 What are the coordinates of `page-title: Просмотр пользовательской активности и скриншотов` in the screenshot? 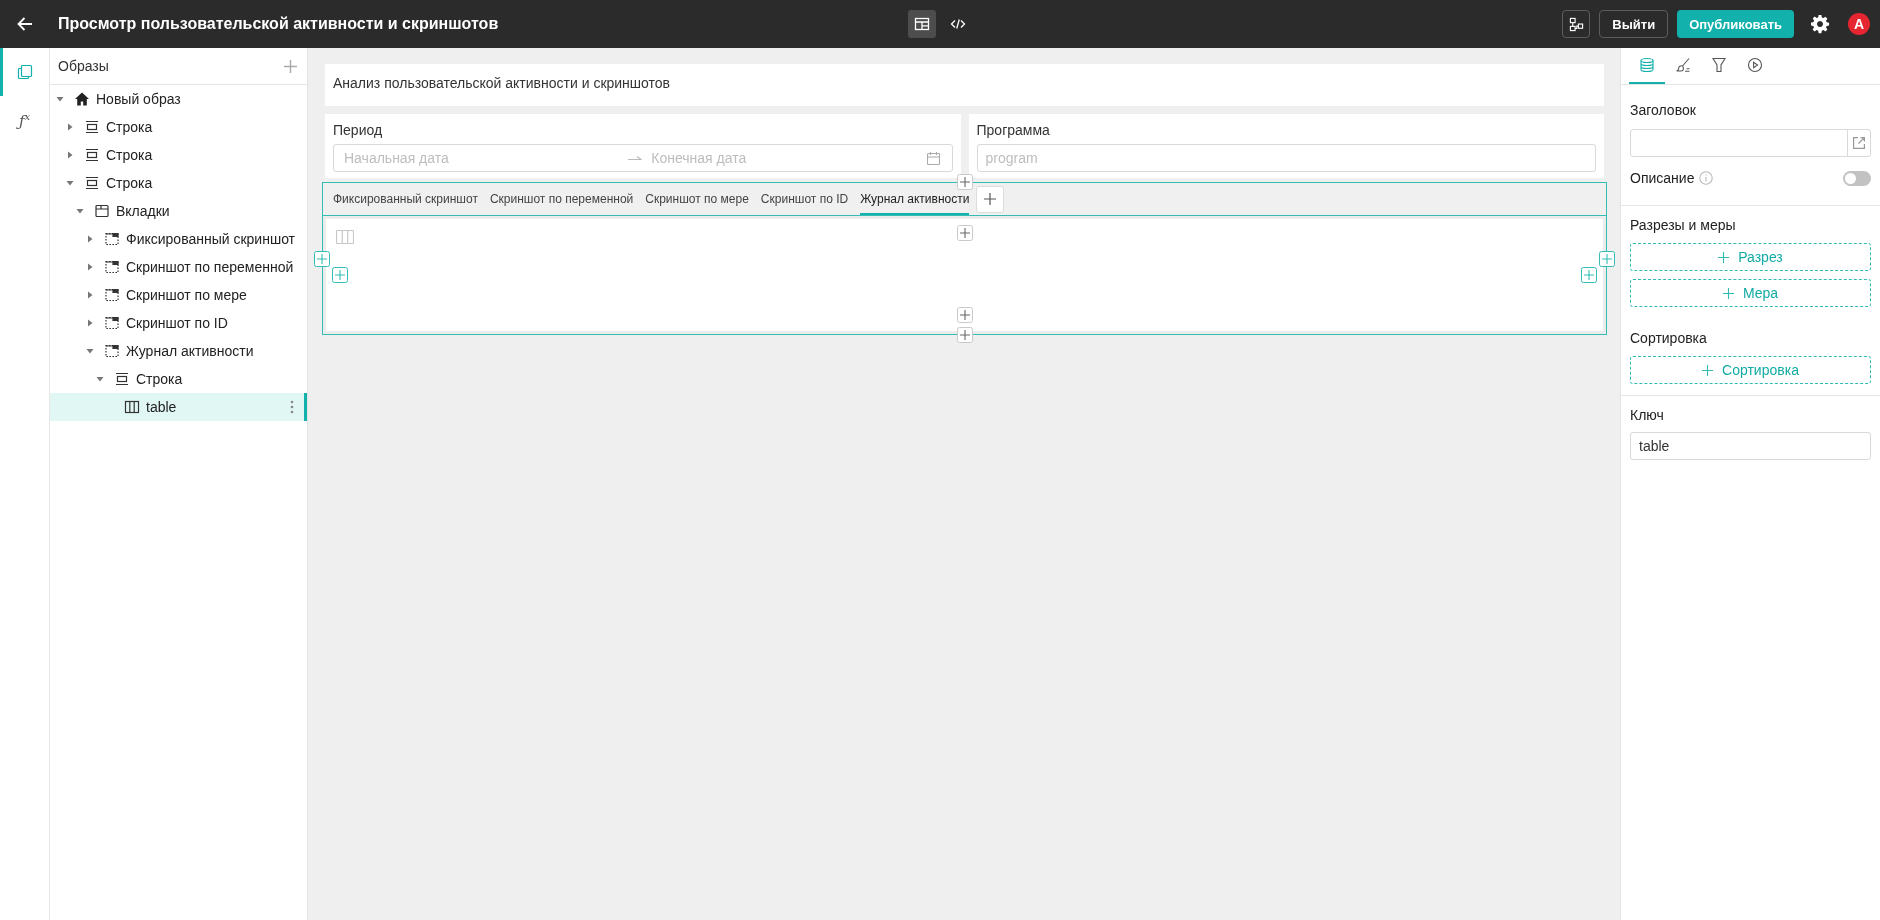 It's located at (278, 24).